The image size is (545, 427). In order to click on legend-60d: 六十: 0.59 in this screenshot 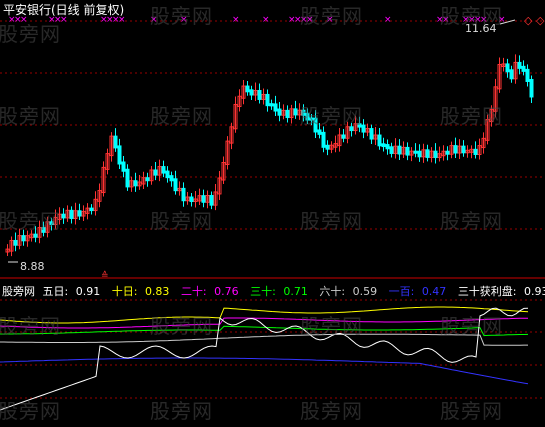, I will do `click(348, 291)`.